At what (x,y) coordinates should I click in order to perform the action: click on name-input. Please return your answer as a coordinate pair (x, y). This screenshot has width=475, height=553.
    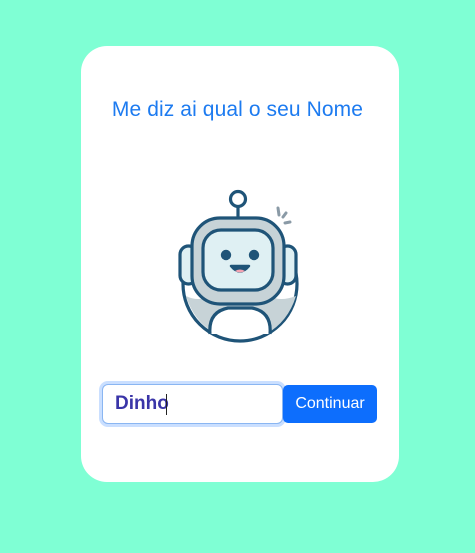
    Looking at the image, I should click on (192, 404).